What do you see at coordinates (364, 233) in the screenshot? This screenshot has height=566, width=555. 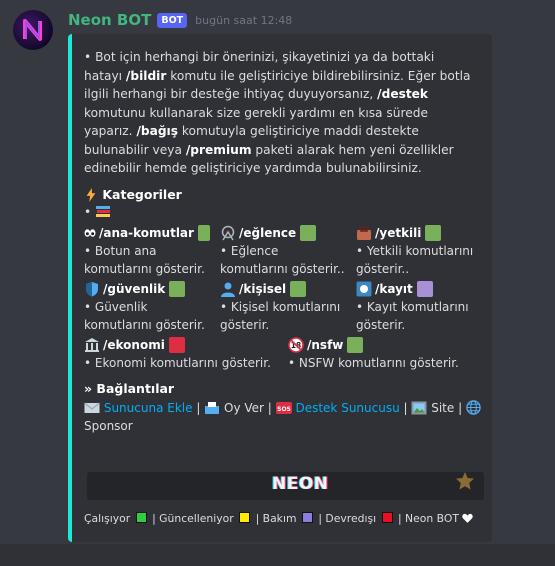 I see `briefcase-icon` at bounding box center [364, 233].